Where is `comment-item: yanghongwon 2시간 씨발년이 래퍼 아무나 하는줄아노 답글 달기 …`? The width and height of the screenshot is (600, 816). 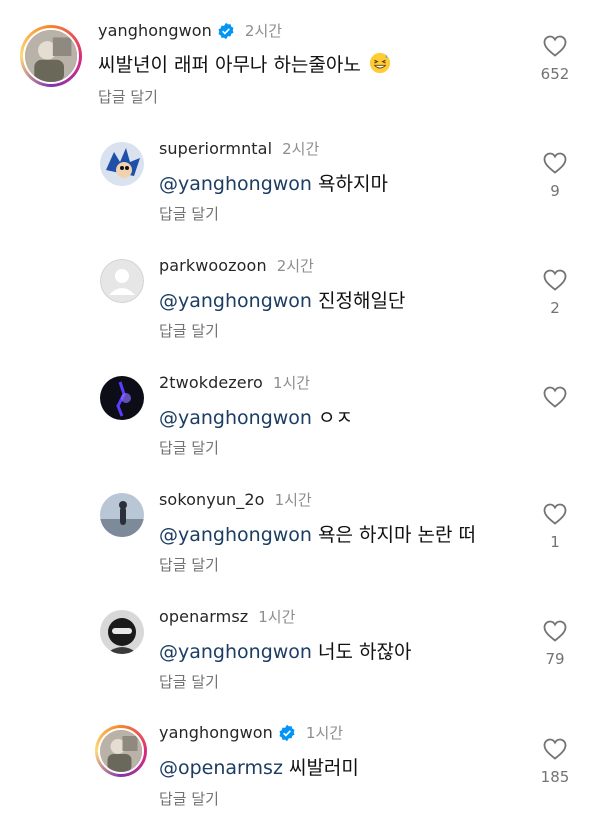 comment-item: yanghongwon 2시간 씨발년이 래퍼 아무나 하는줄아노 답글 달기 … is located at coordinates (300, 60).